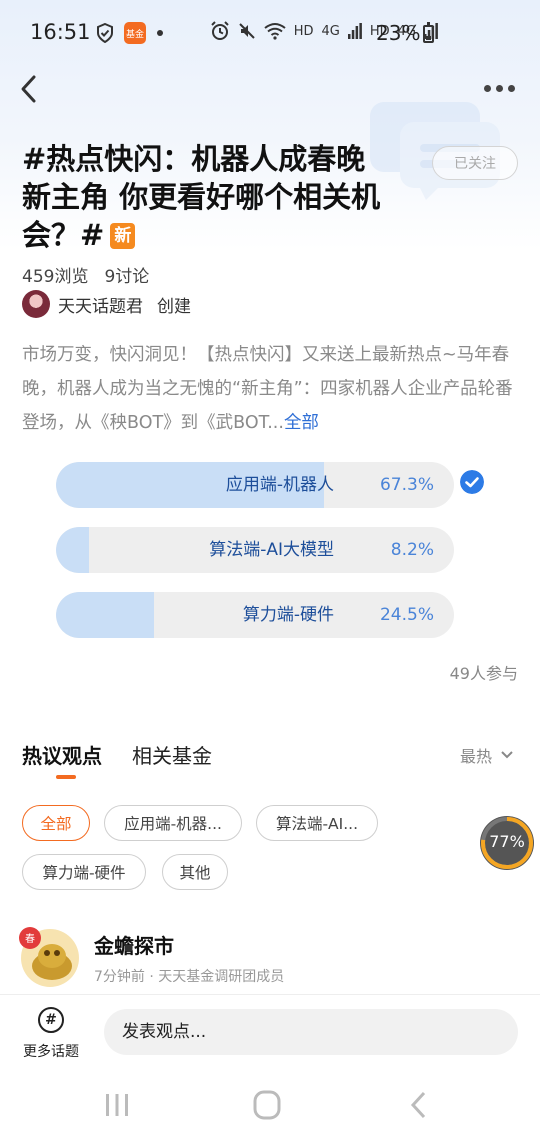 The height and width of the screenshot is (1140, 540). What do you see at coordinates (303, 31) in the screenshot?
I see `network-hd-label: HD` at bounding box center [303, 31].